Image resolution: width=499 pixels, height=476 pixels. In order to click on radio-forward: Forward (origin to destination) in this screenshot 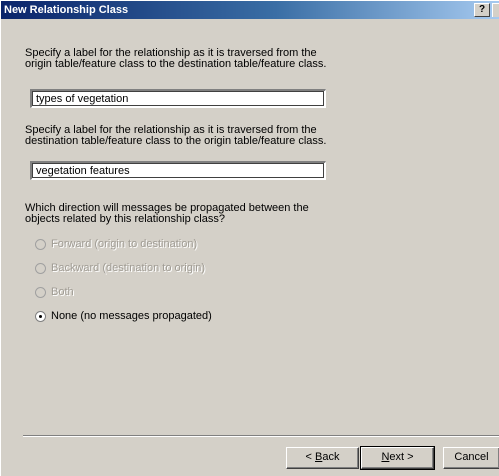, I will do `click(116, 244)`.